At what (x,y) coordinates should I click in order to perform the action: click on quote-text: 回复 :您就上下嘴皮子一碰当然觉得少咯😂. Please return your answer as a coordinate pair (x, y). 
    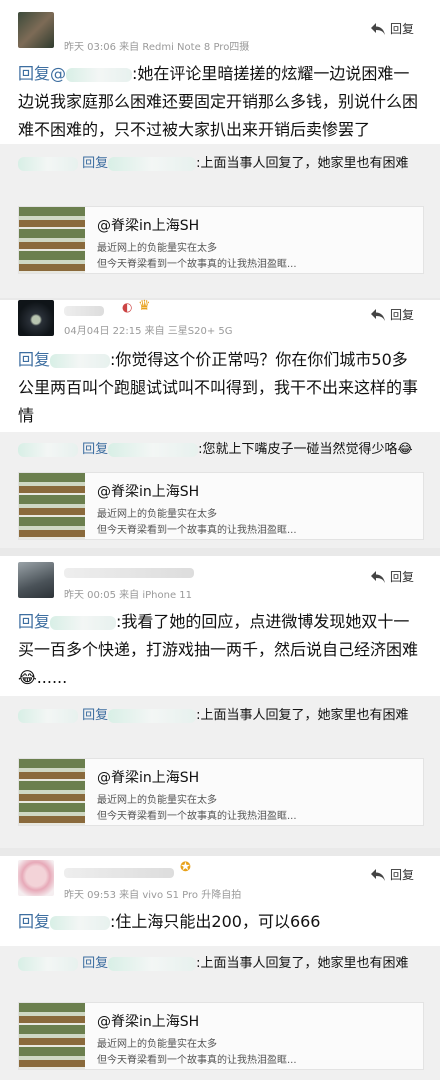
    Looking at the image, I should click on (220, 450).